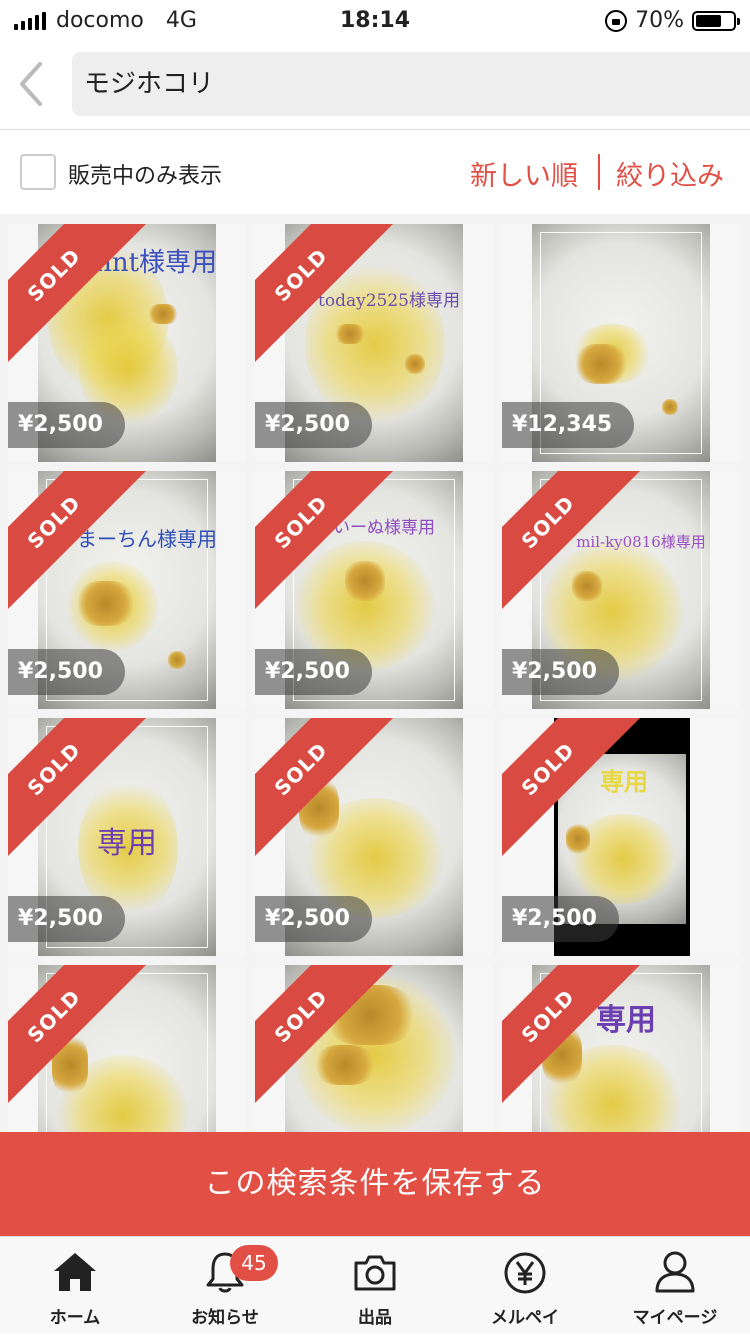 The image size is (750, 1335). Describe the element at coordinates (34, 84) in the screenshot. I see `back-icon` at that location.